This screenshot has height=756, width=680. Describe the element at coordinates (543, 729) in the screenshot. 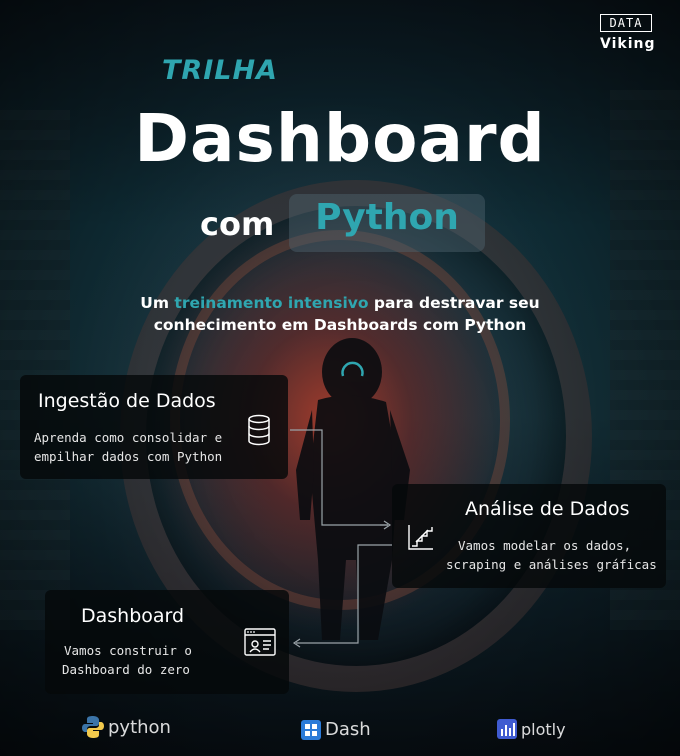

I see `tool-label: plotly` at that location.